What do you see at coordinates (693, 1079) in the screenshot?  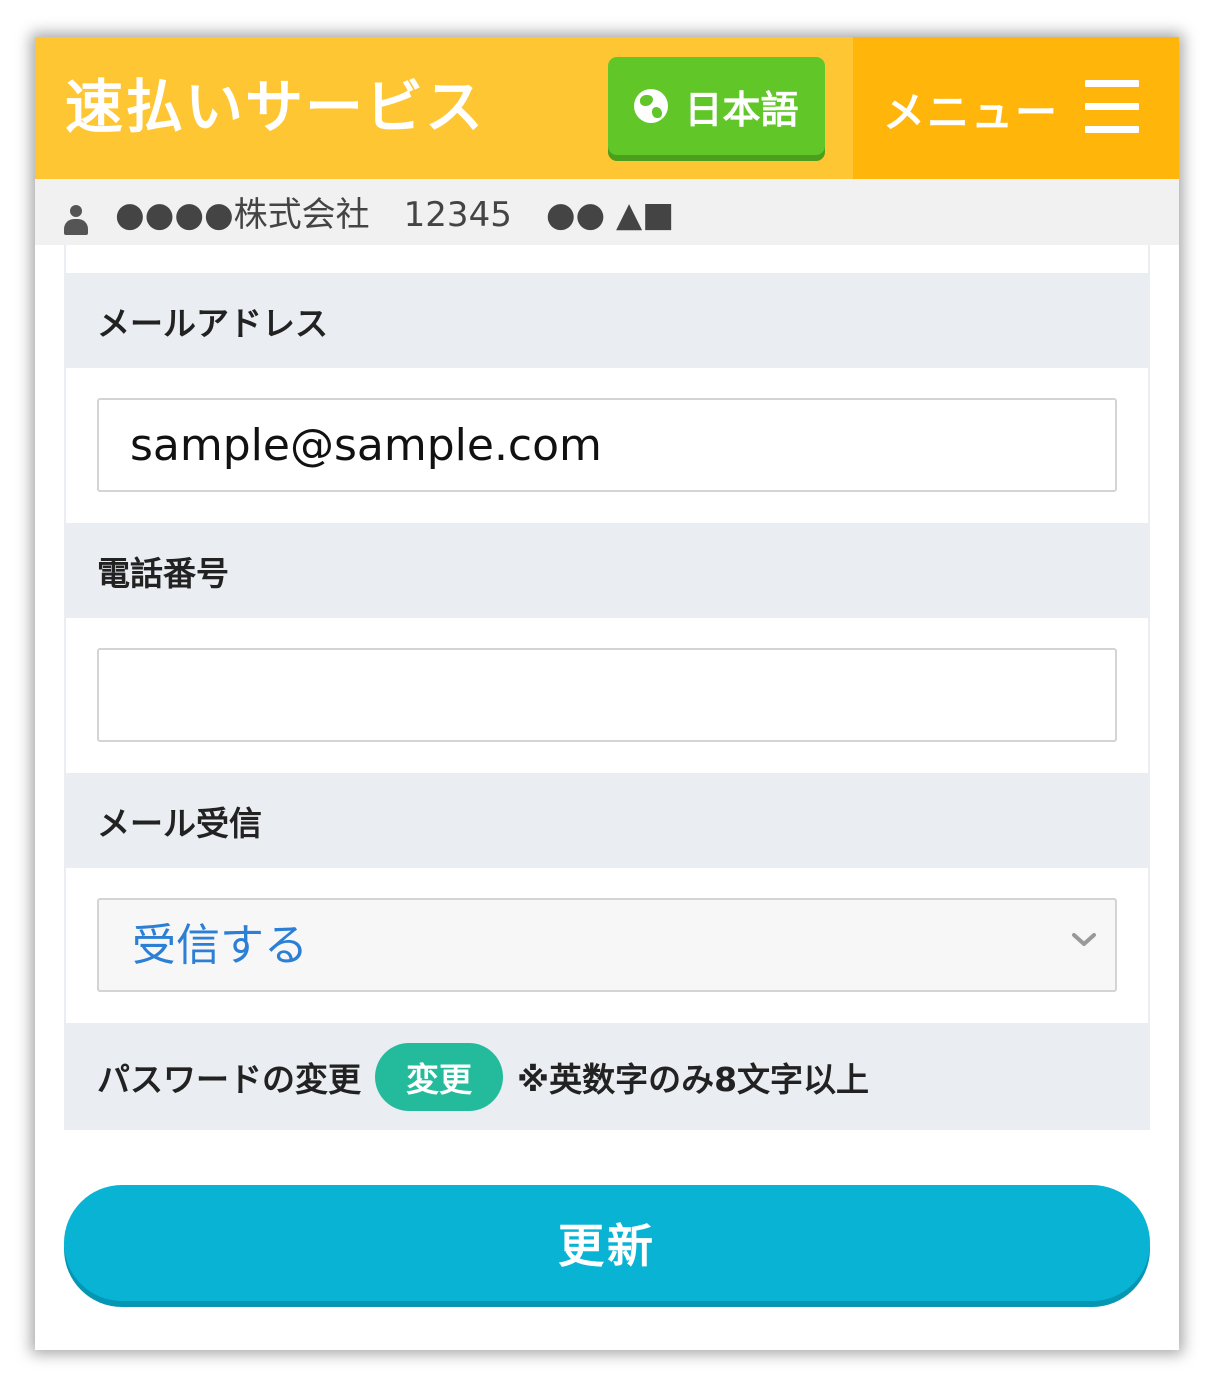 I see `password-note: ※英数字のみ8文字以上` at bounding box center [693, 1079].